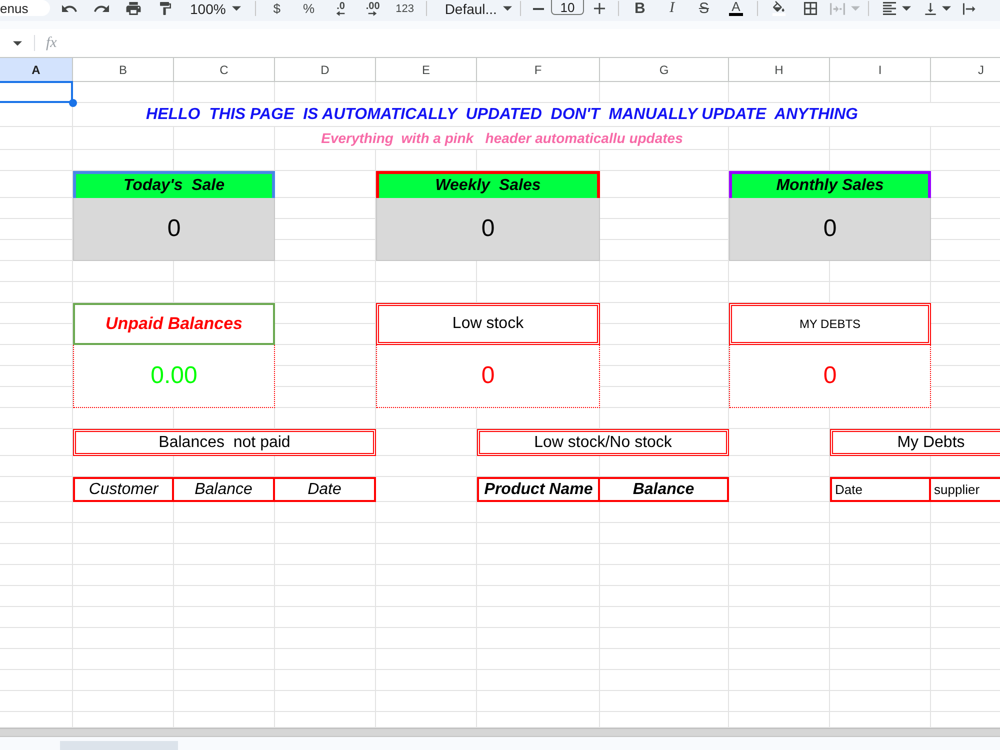 The height and width of the screenshot is (750, 1000). I want to click on card-title: Weekly Sales, so click(488, 184).